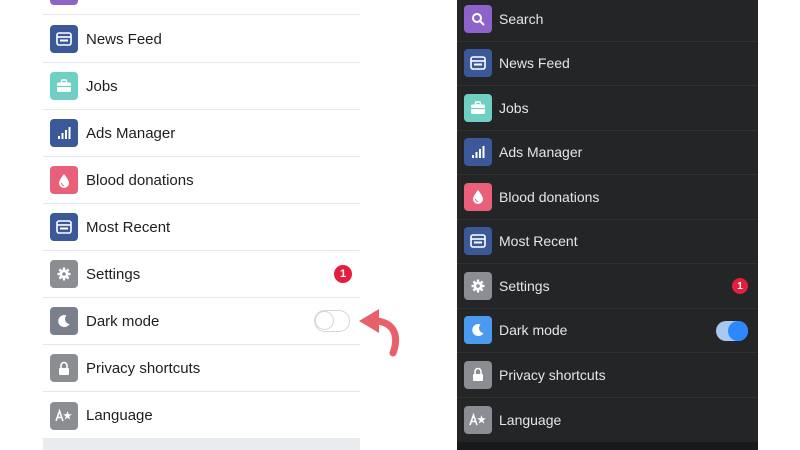 This screenshot has width=800, height=450. I want to click on curved-arrow-icon, so click(379, 333).